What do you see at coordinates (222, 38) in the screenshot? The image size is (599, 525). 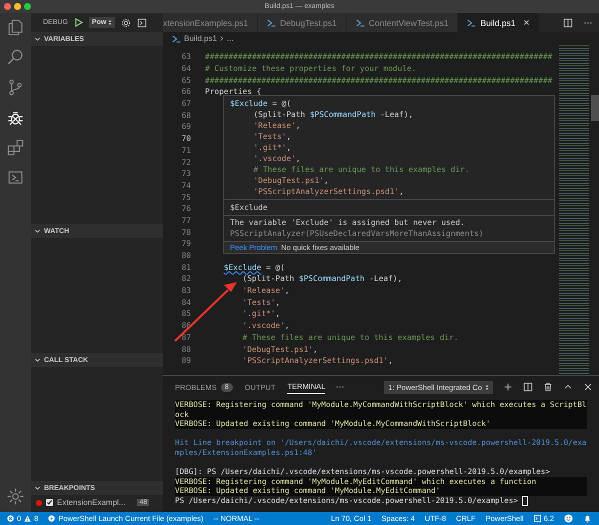 I see `chevron-icon` at bounding box center [222, 38].